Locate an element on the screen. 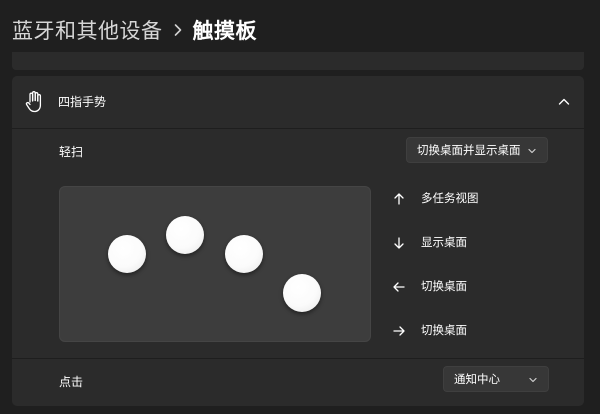 The height and width of the screenshot is (414, 600). swipe-action-dropdown: 切换桌面并显示桌面 is located at coordinates (477, 150).